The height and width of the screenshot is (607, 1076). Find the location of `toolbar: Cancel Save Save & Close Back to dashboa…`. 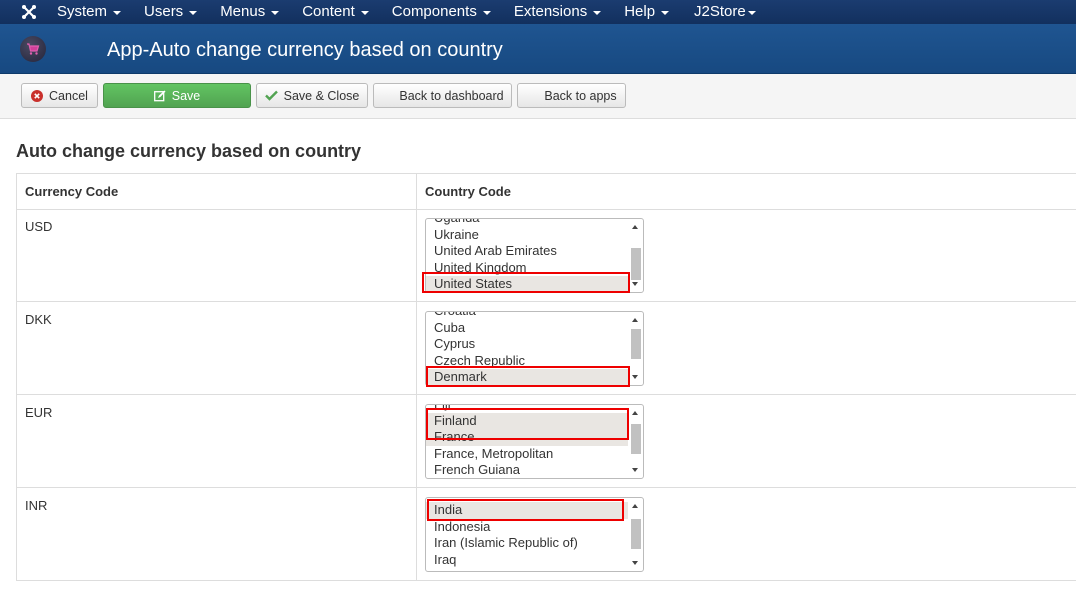

toolbar: Cancel Save Save & Close Back to dashboa… is located at coordinates (538, 96).